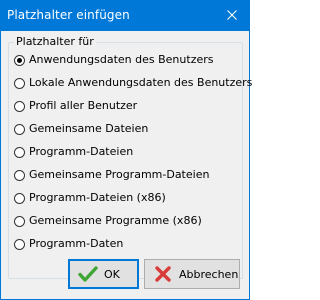  I want to click on radio-selected-dot, so click(19, 60).